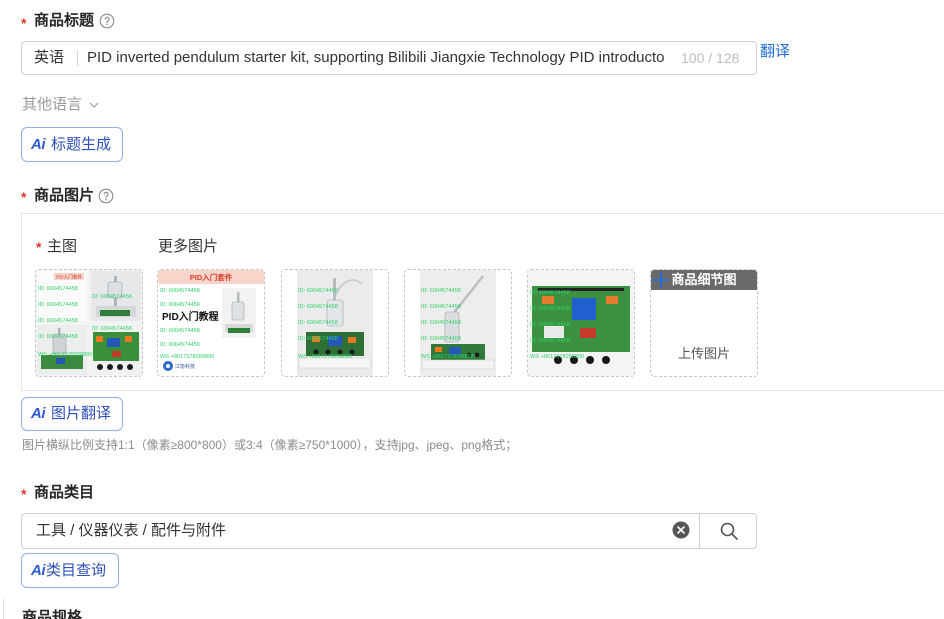  Describe the element at coordinates (661, 280) in the screenshot. I see `plus-icon` at that location.